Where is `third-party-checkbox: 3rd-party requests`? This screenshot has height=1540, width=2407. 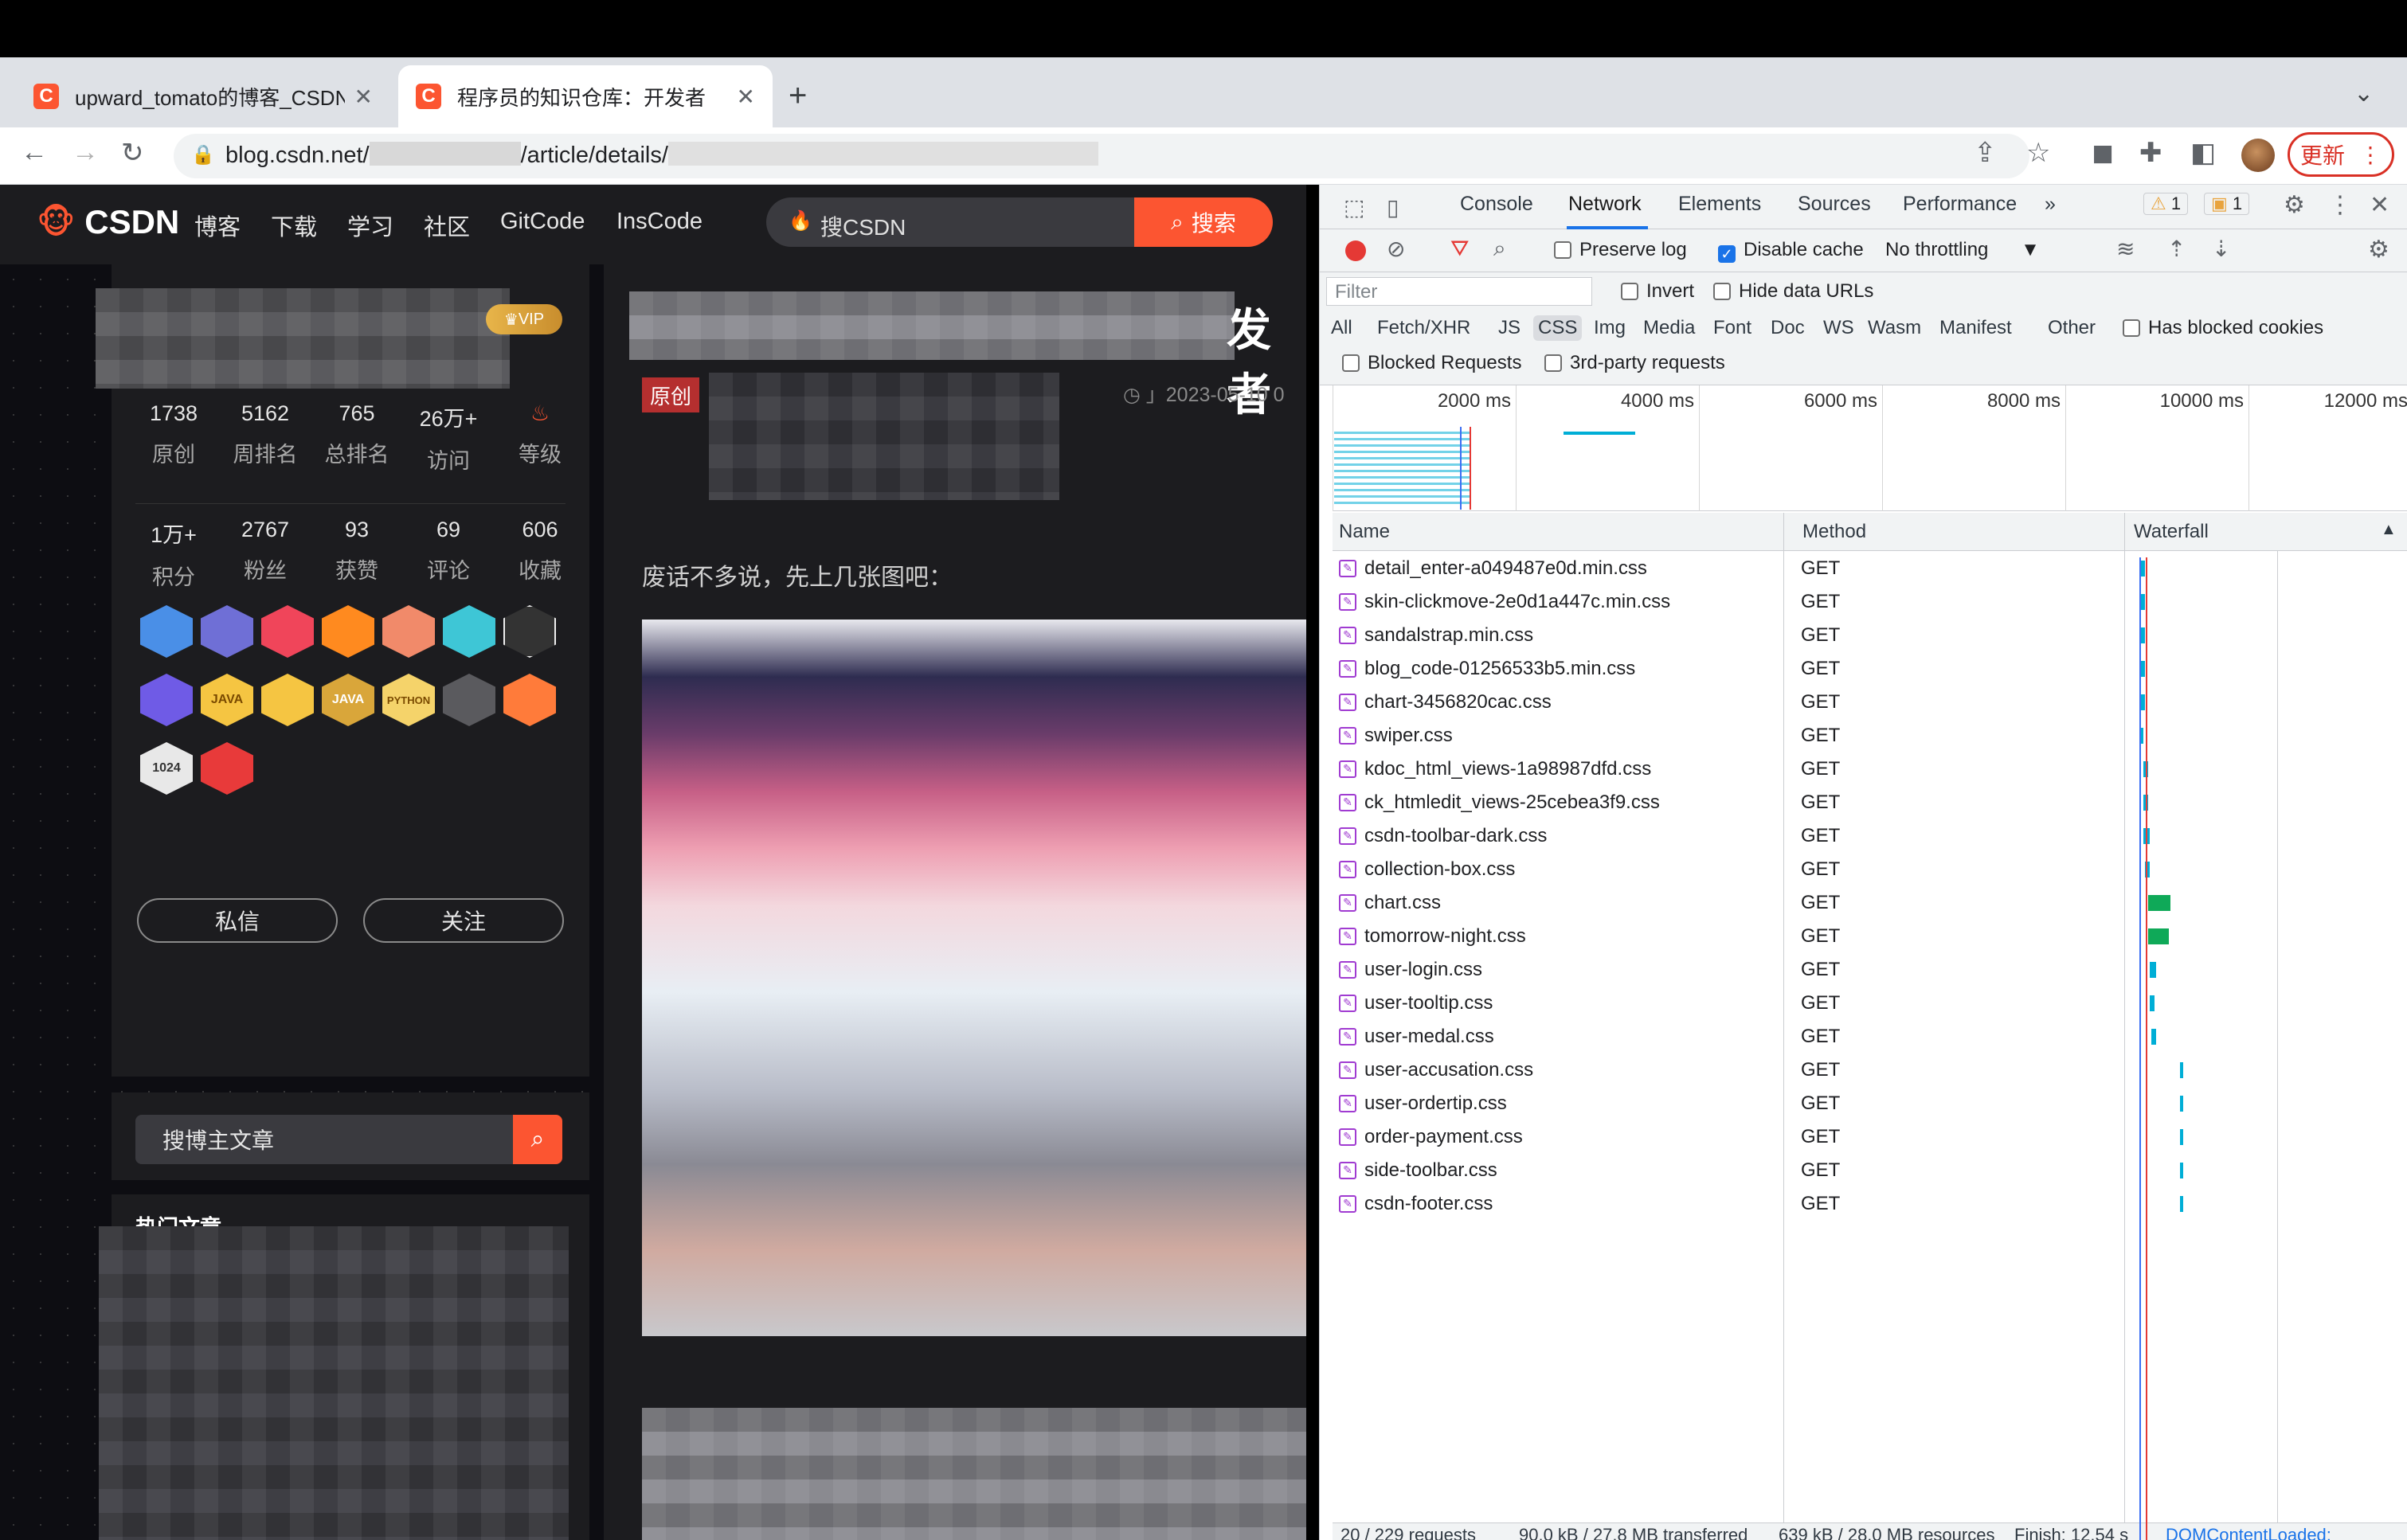
third-party-checkbox: 3rd-party requests is located at coordinates (1634, 363).